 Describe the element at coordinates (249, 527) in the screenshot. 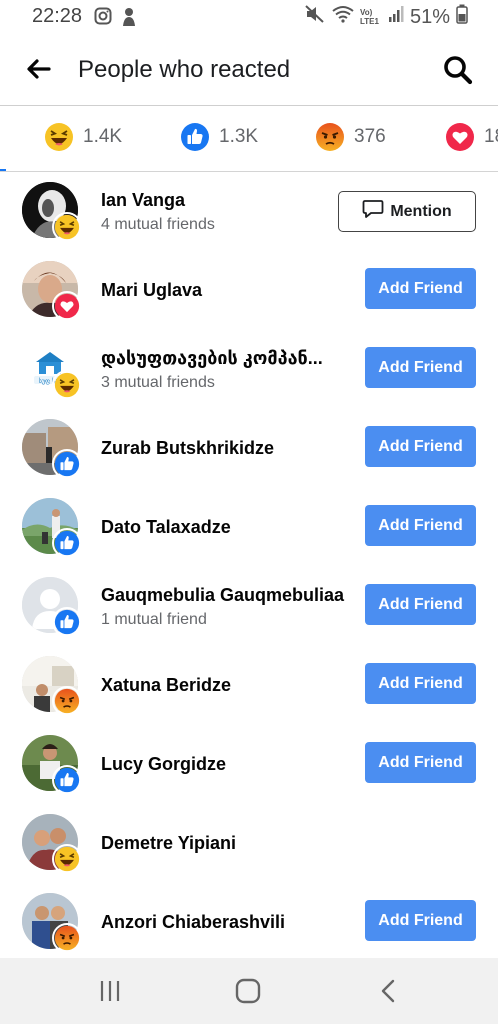

I see `list-item: Dato Talaxadze Add Friend` at that location.